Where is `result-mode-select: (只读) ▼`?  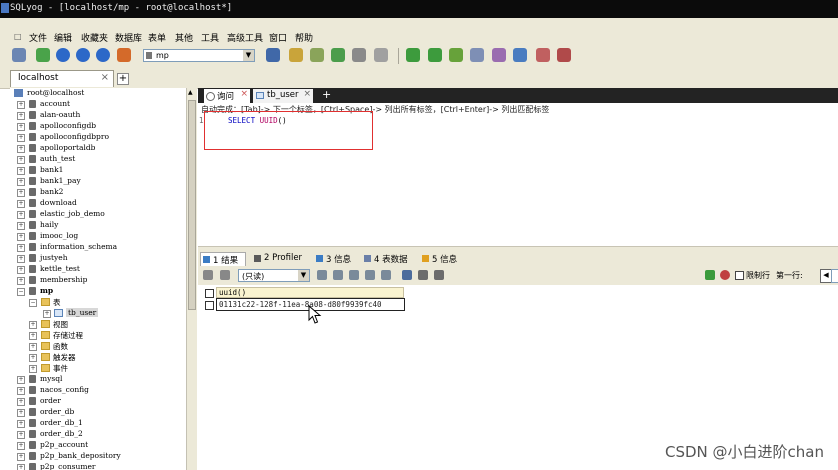 result-mode-select: (只读) ▼ is located at coordinates (274, 275).